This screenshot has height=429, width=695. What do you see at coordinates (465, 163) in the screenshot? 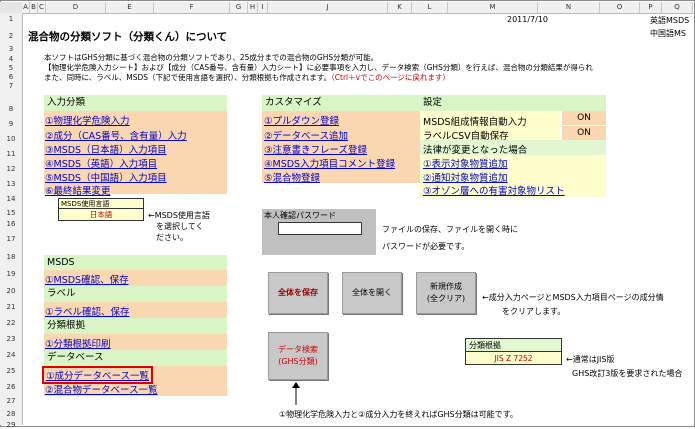
I see `display-substance-add-link: ①表示対象物質追加` at bounding box center [465, 163].